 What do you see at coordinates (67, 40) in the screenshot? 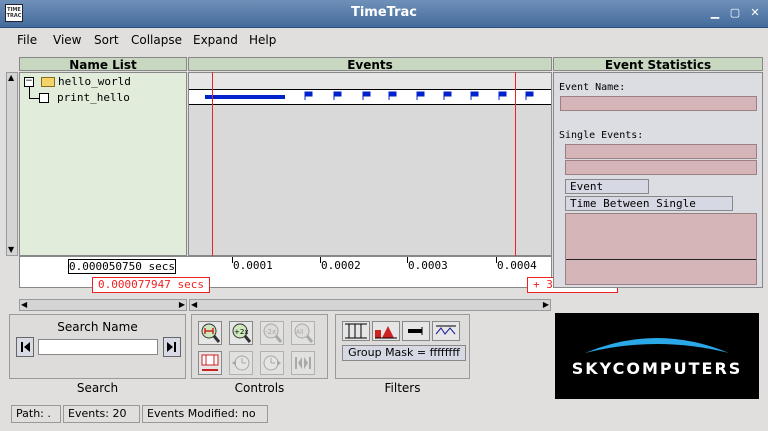
I see `menu-view: View` at bounding box center [67, 40].